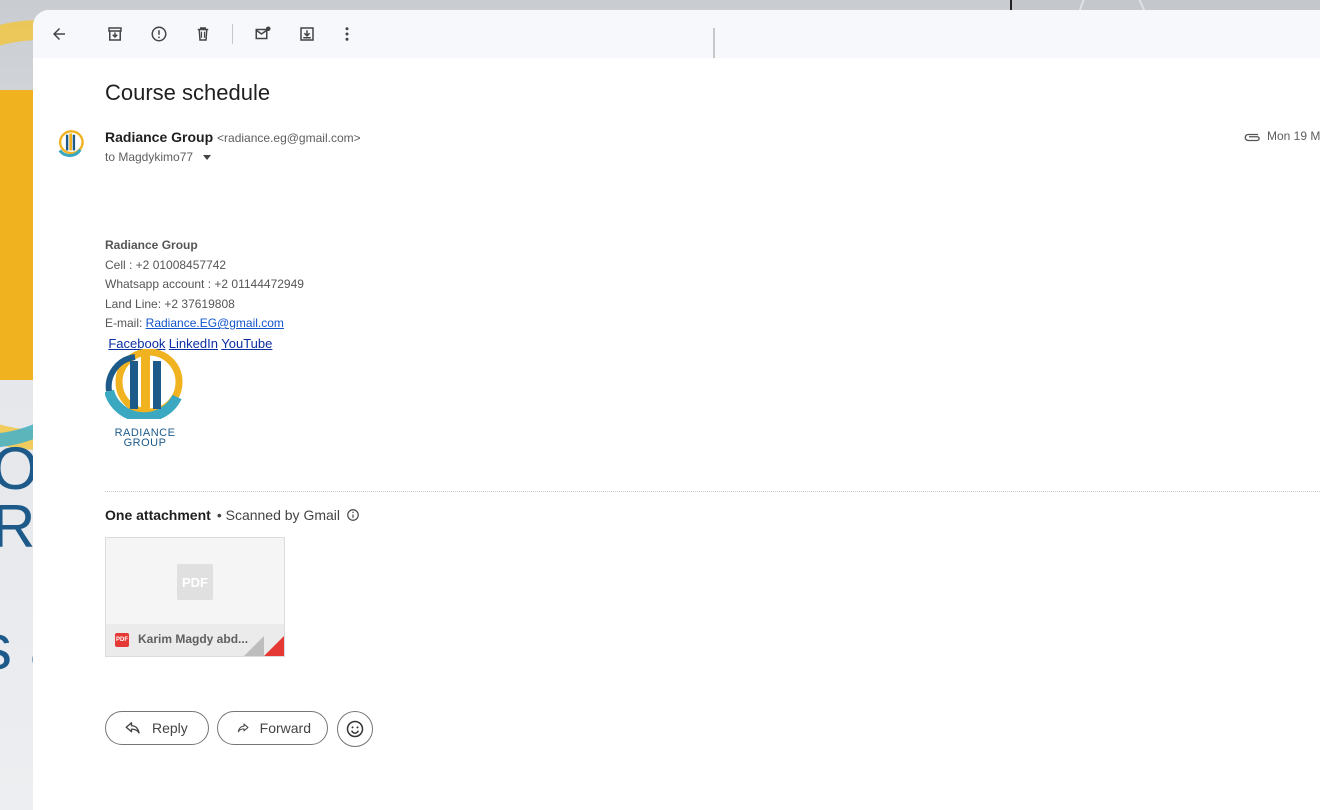 The image size is (1320, 810). I want to click on mark-unread-button, so click(263, 34).